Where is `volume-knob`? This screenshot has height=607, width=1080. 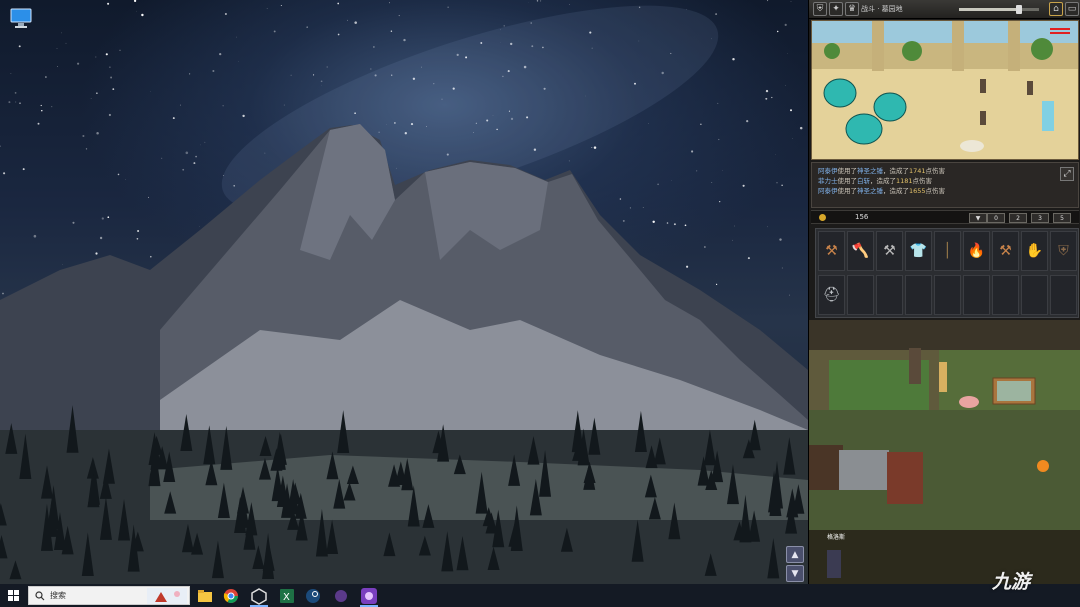
volume-knob is located at coordinates (1019, 9).